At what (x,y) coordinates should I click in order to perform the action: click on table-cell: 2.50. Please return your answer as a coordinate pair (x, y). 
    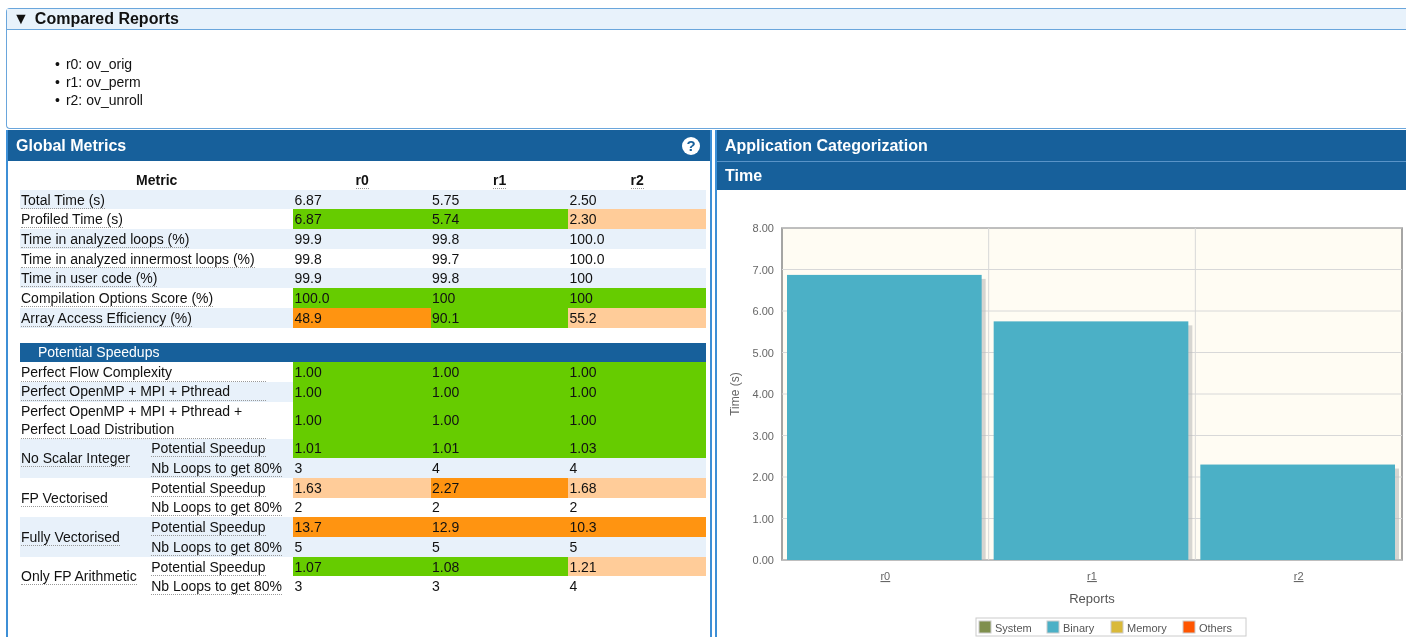
    Looking at the image, I should click on (637, 199).